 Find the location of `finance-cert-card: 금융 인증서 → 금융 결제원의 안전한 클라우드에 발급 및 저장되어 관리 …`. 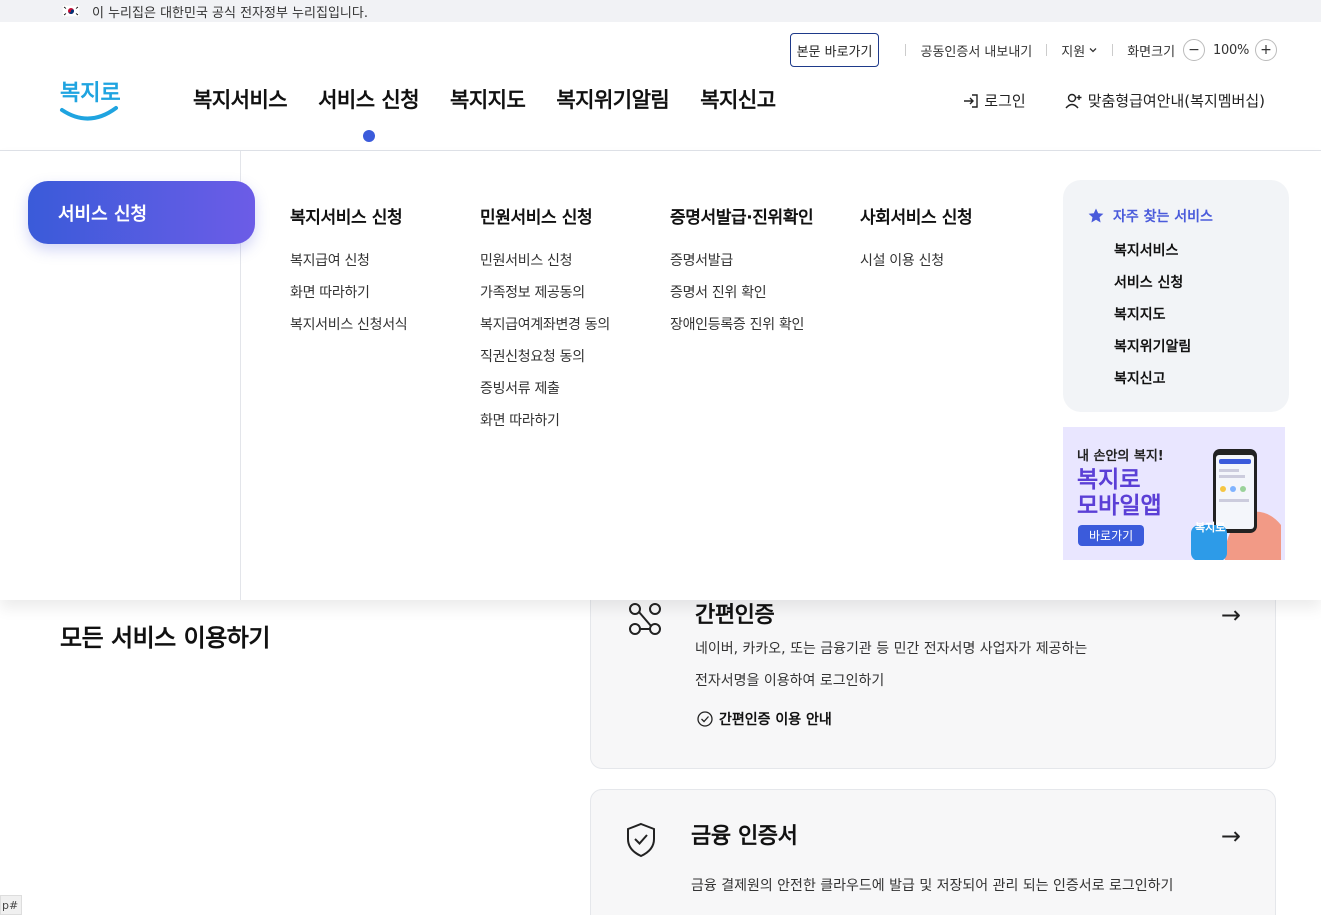

finance-cert-card: 금융 인증서 → 금융 결제원의 안전한 클라우드에 발급 및 저장되어 관리 … is located at coordinates (933, 852).